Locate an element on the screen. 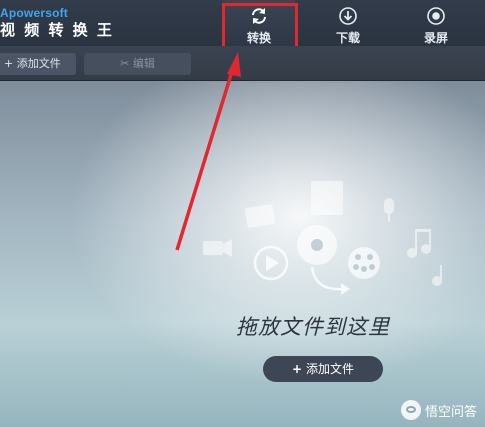 This screenshot has height=427, width=485. download-icon is located at coordinates (348, 16).